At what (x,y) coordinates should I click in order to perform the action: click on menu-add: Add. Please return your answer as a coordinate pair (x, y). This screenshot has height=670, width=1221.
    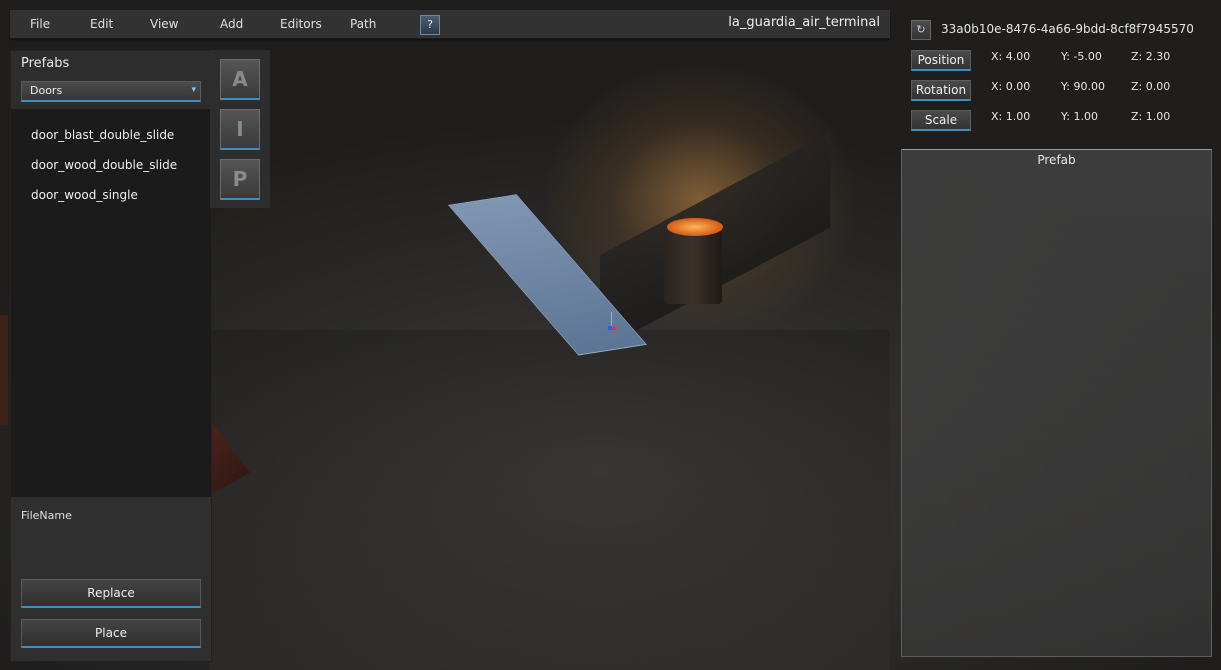
    Looking at the image, I should click on (231, 24).